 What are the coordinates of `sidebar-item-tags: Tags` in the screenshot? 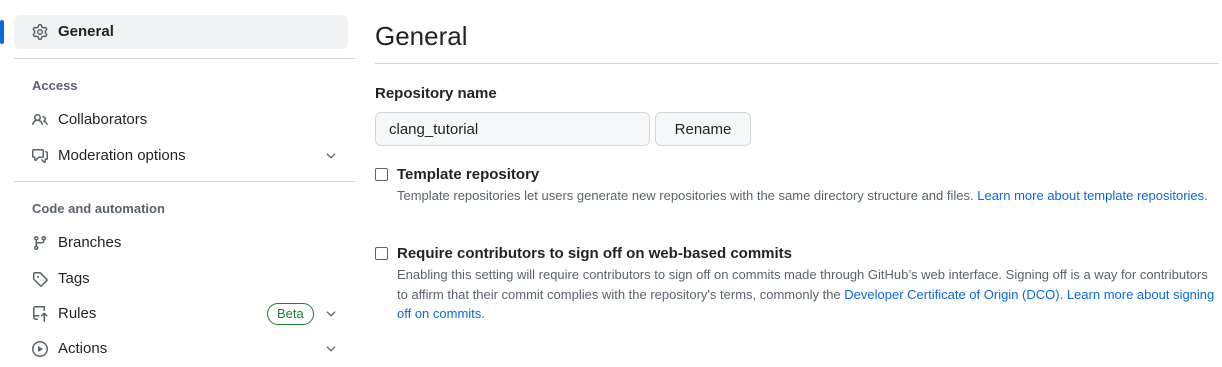 It's located at (181, 279).